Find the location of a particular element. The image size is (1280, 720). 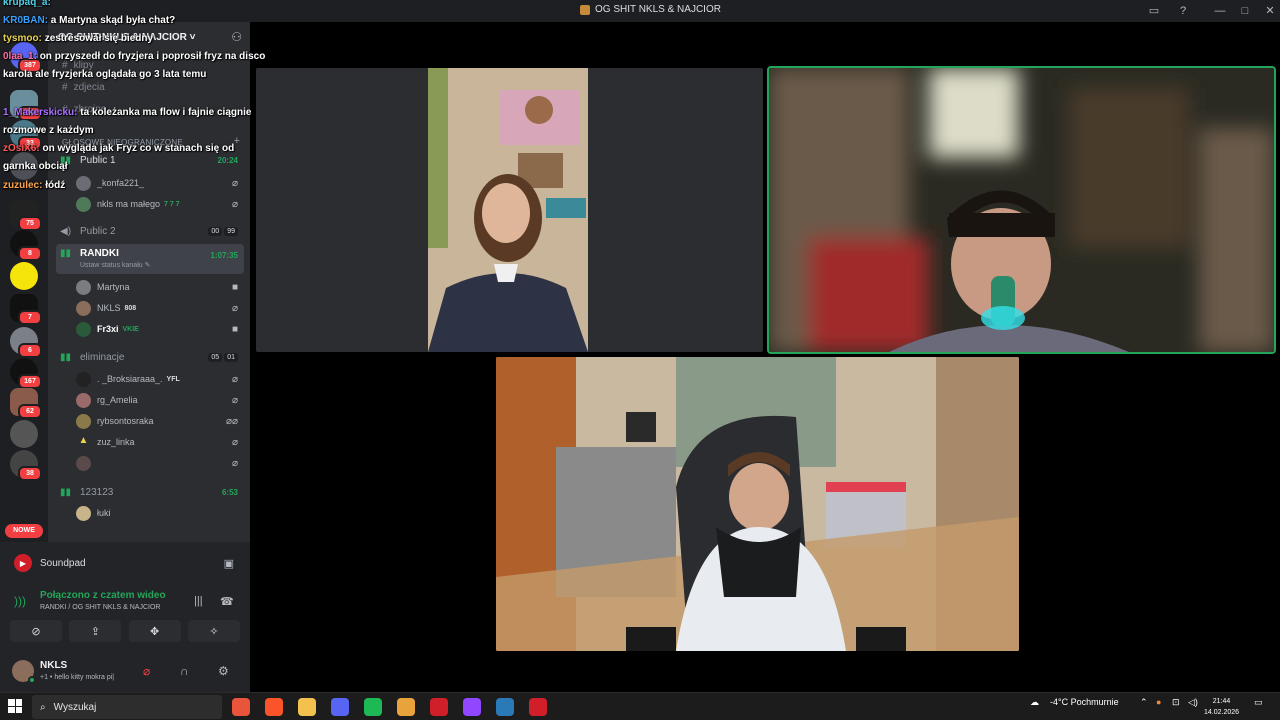

video-feed is located at coordinates (508, 210).